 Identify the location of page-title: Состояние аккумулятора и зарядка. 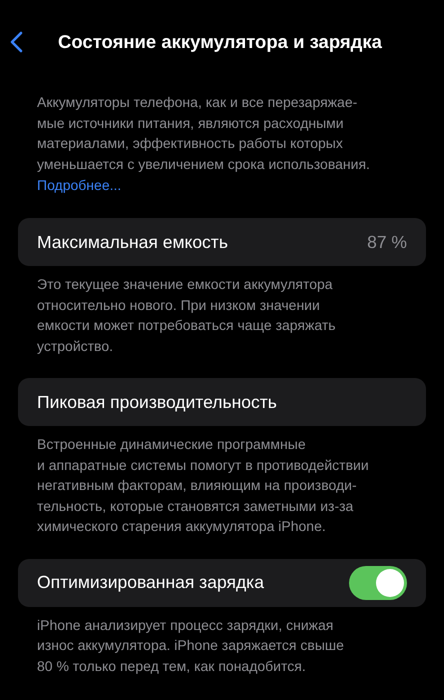
(220, 42).